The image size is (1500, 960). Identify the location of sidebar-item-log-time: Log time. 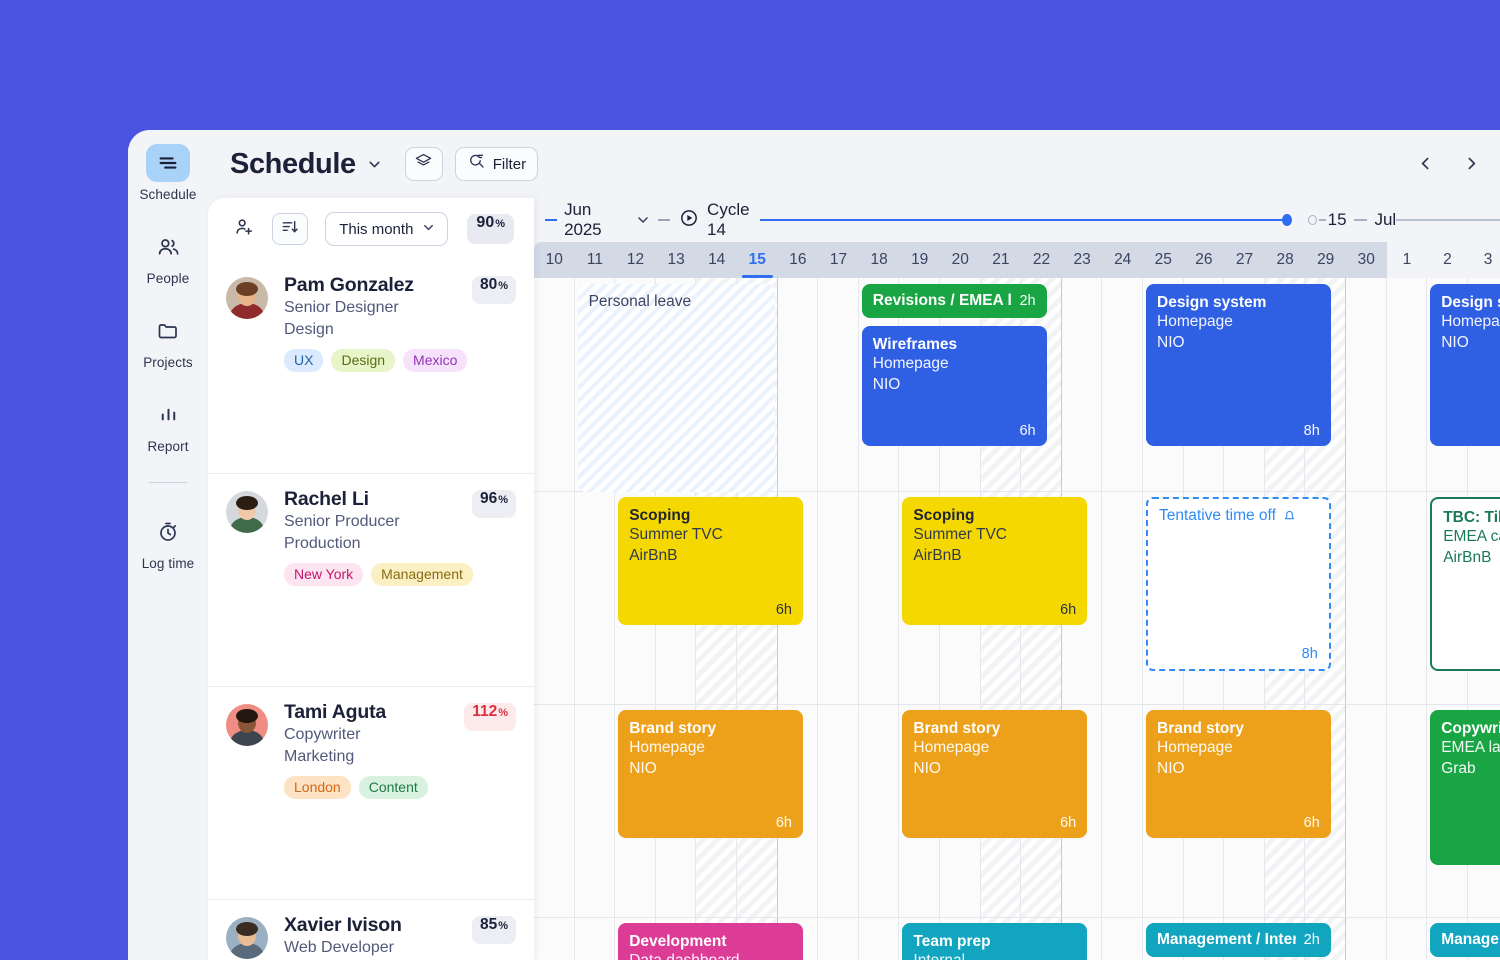
(168, 542).